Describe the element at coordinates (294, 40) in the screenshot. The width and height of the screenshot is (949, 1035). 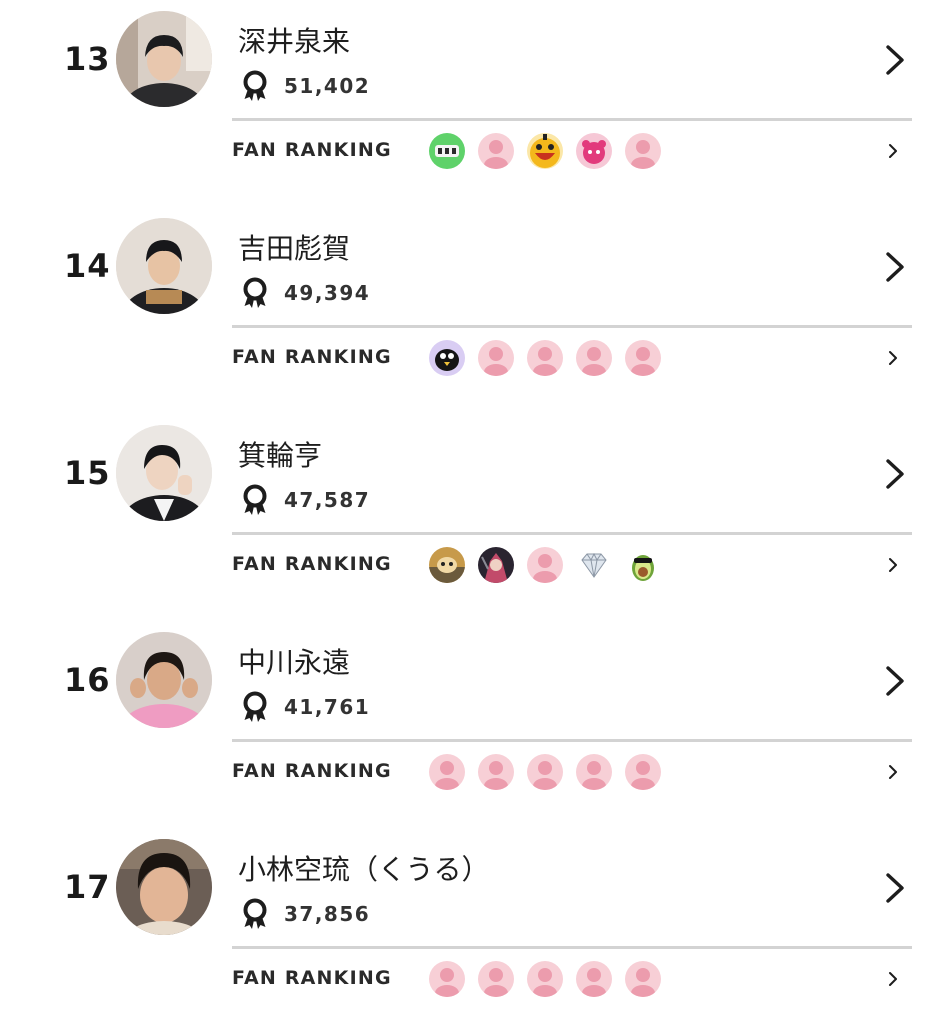
I see `performer-name: 深井泉来` at that location.